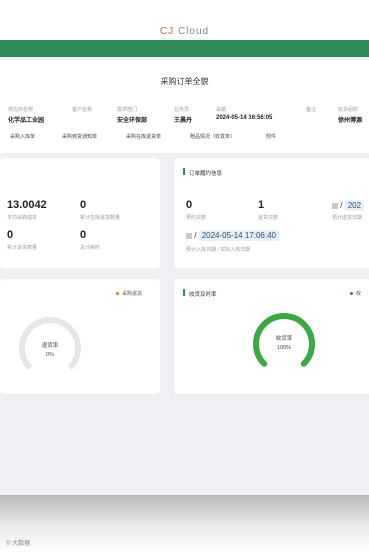 This screenshot has width=369, height=554. I want to click on receive-rate-label: 收货率, so click(284, 339).